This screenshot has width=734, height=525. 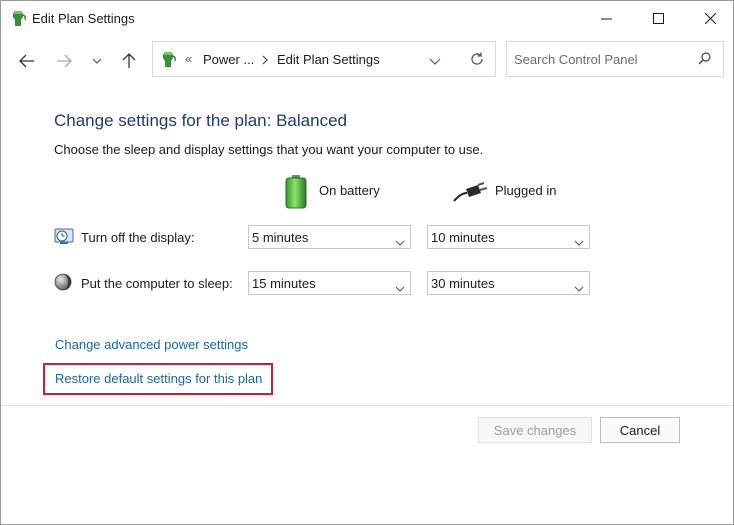 What do you see at coordinates (640, 430) in the screenshot?
I see `cancel-button: Cancel` at bounding box center [640, 430].